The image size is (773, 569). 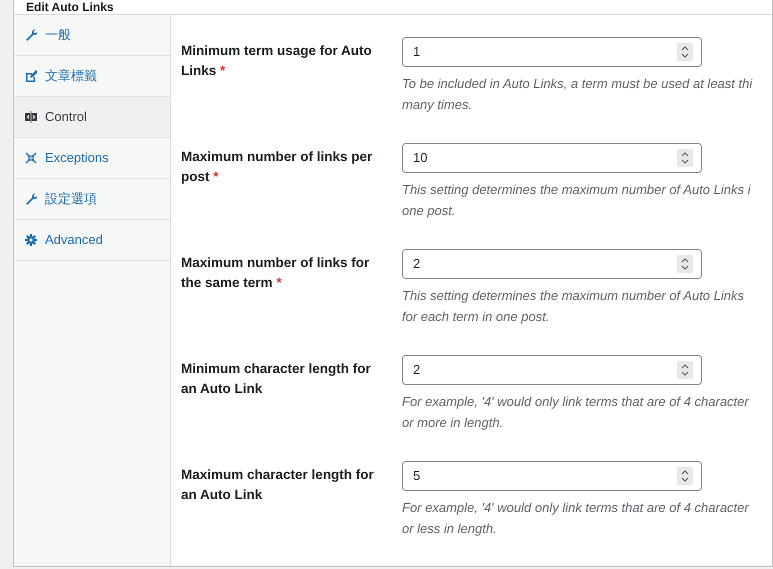 I want to click on field-description: This setting determines the maximum number of Auto Links for each term in one post., so click(x=573, y=306).